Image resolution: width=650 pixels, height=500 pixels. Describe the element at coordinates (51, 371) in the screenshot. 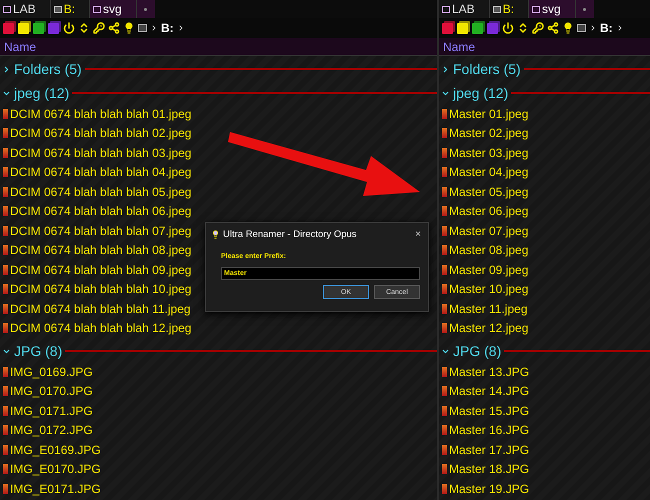

I see `file-name: IMG_0169.JPG` at that location.